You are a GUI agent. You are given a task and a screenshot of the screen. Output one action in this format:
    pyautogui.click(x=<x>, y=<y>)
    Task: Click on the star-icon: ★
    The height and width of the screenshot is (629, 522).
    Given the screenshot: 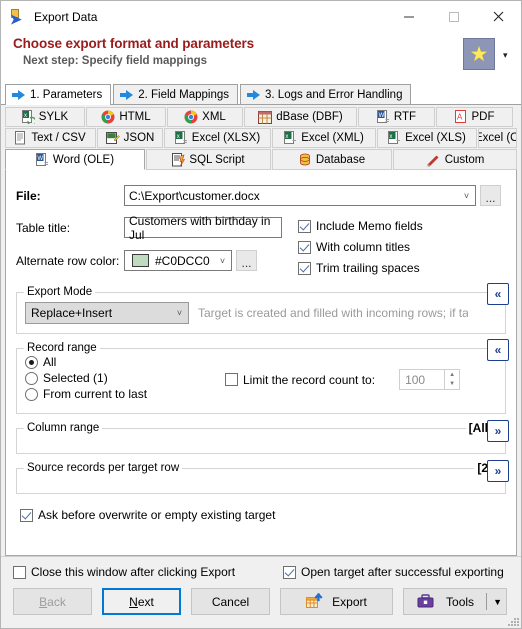 What is the action you would take?
    pyautogui.click(x=479, y=54)
    